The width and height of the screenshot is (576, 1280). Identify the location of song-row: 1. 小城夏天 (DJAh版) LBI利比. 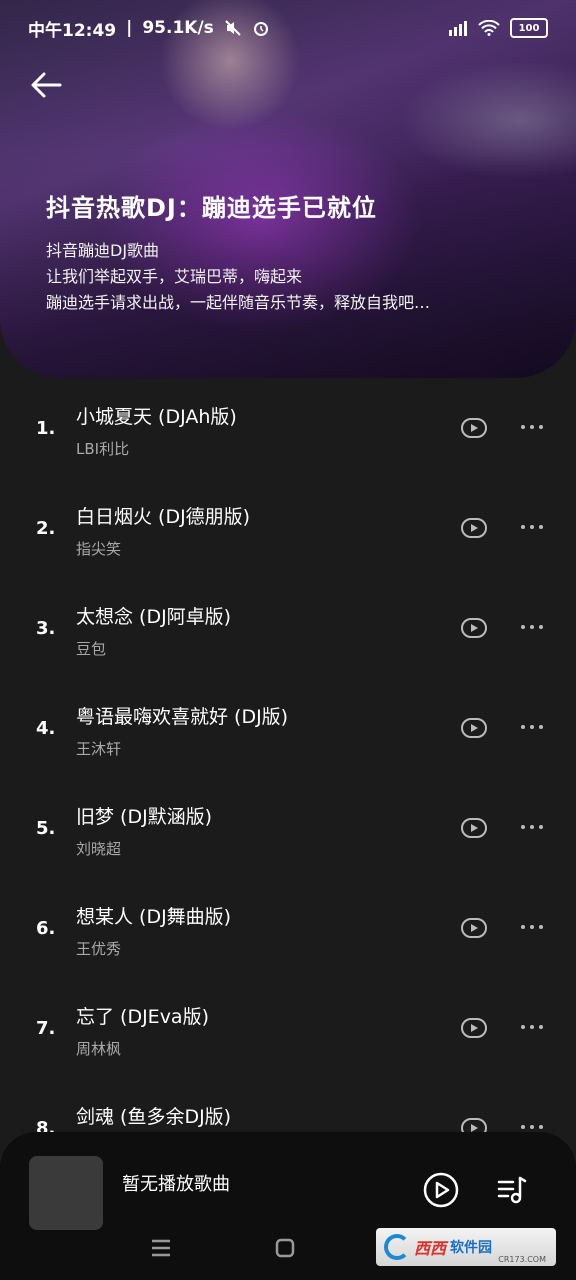
(288, 428).